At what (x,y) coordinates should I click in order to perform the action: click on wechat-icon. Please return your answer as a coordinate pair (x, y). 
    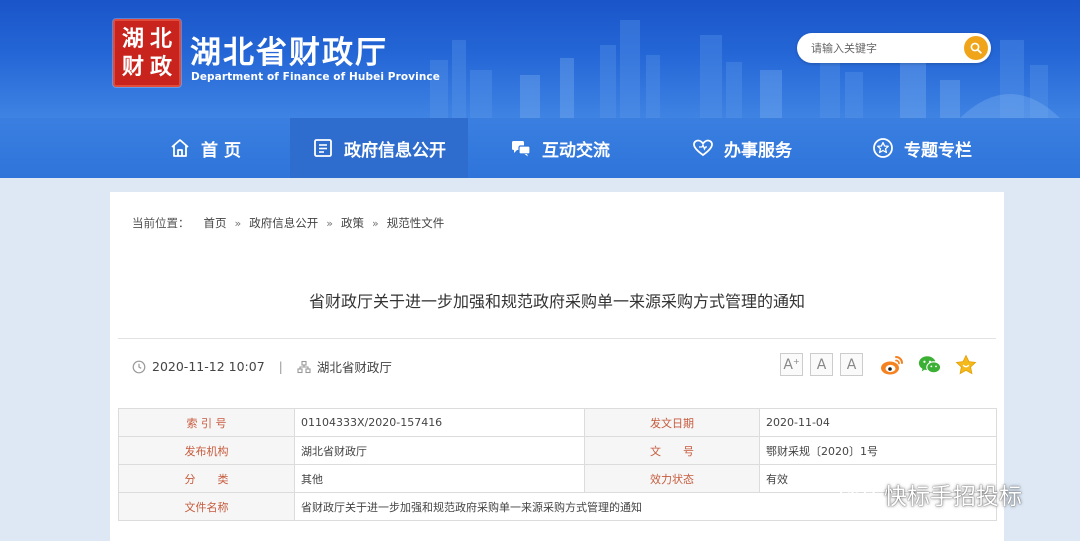
    Looking at the image, I should click on (930, 365).